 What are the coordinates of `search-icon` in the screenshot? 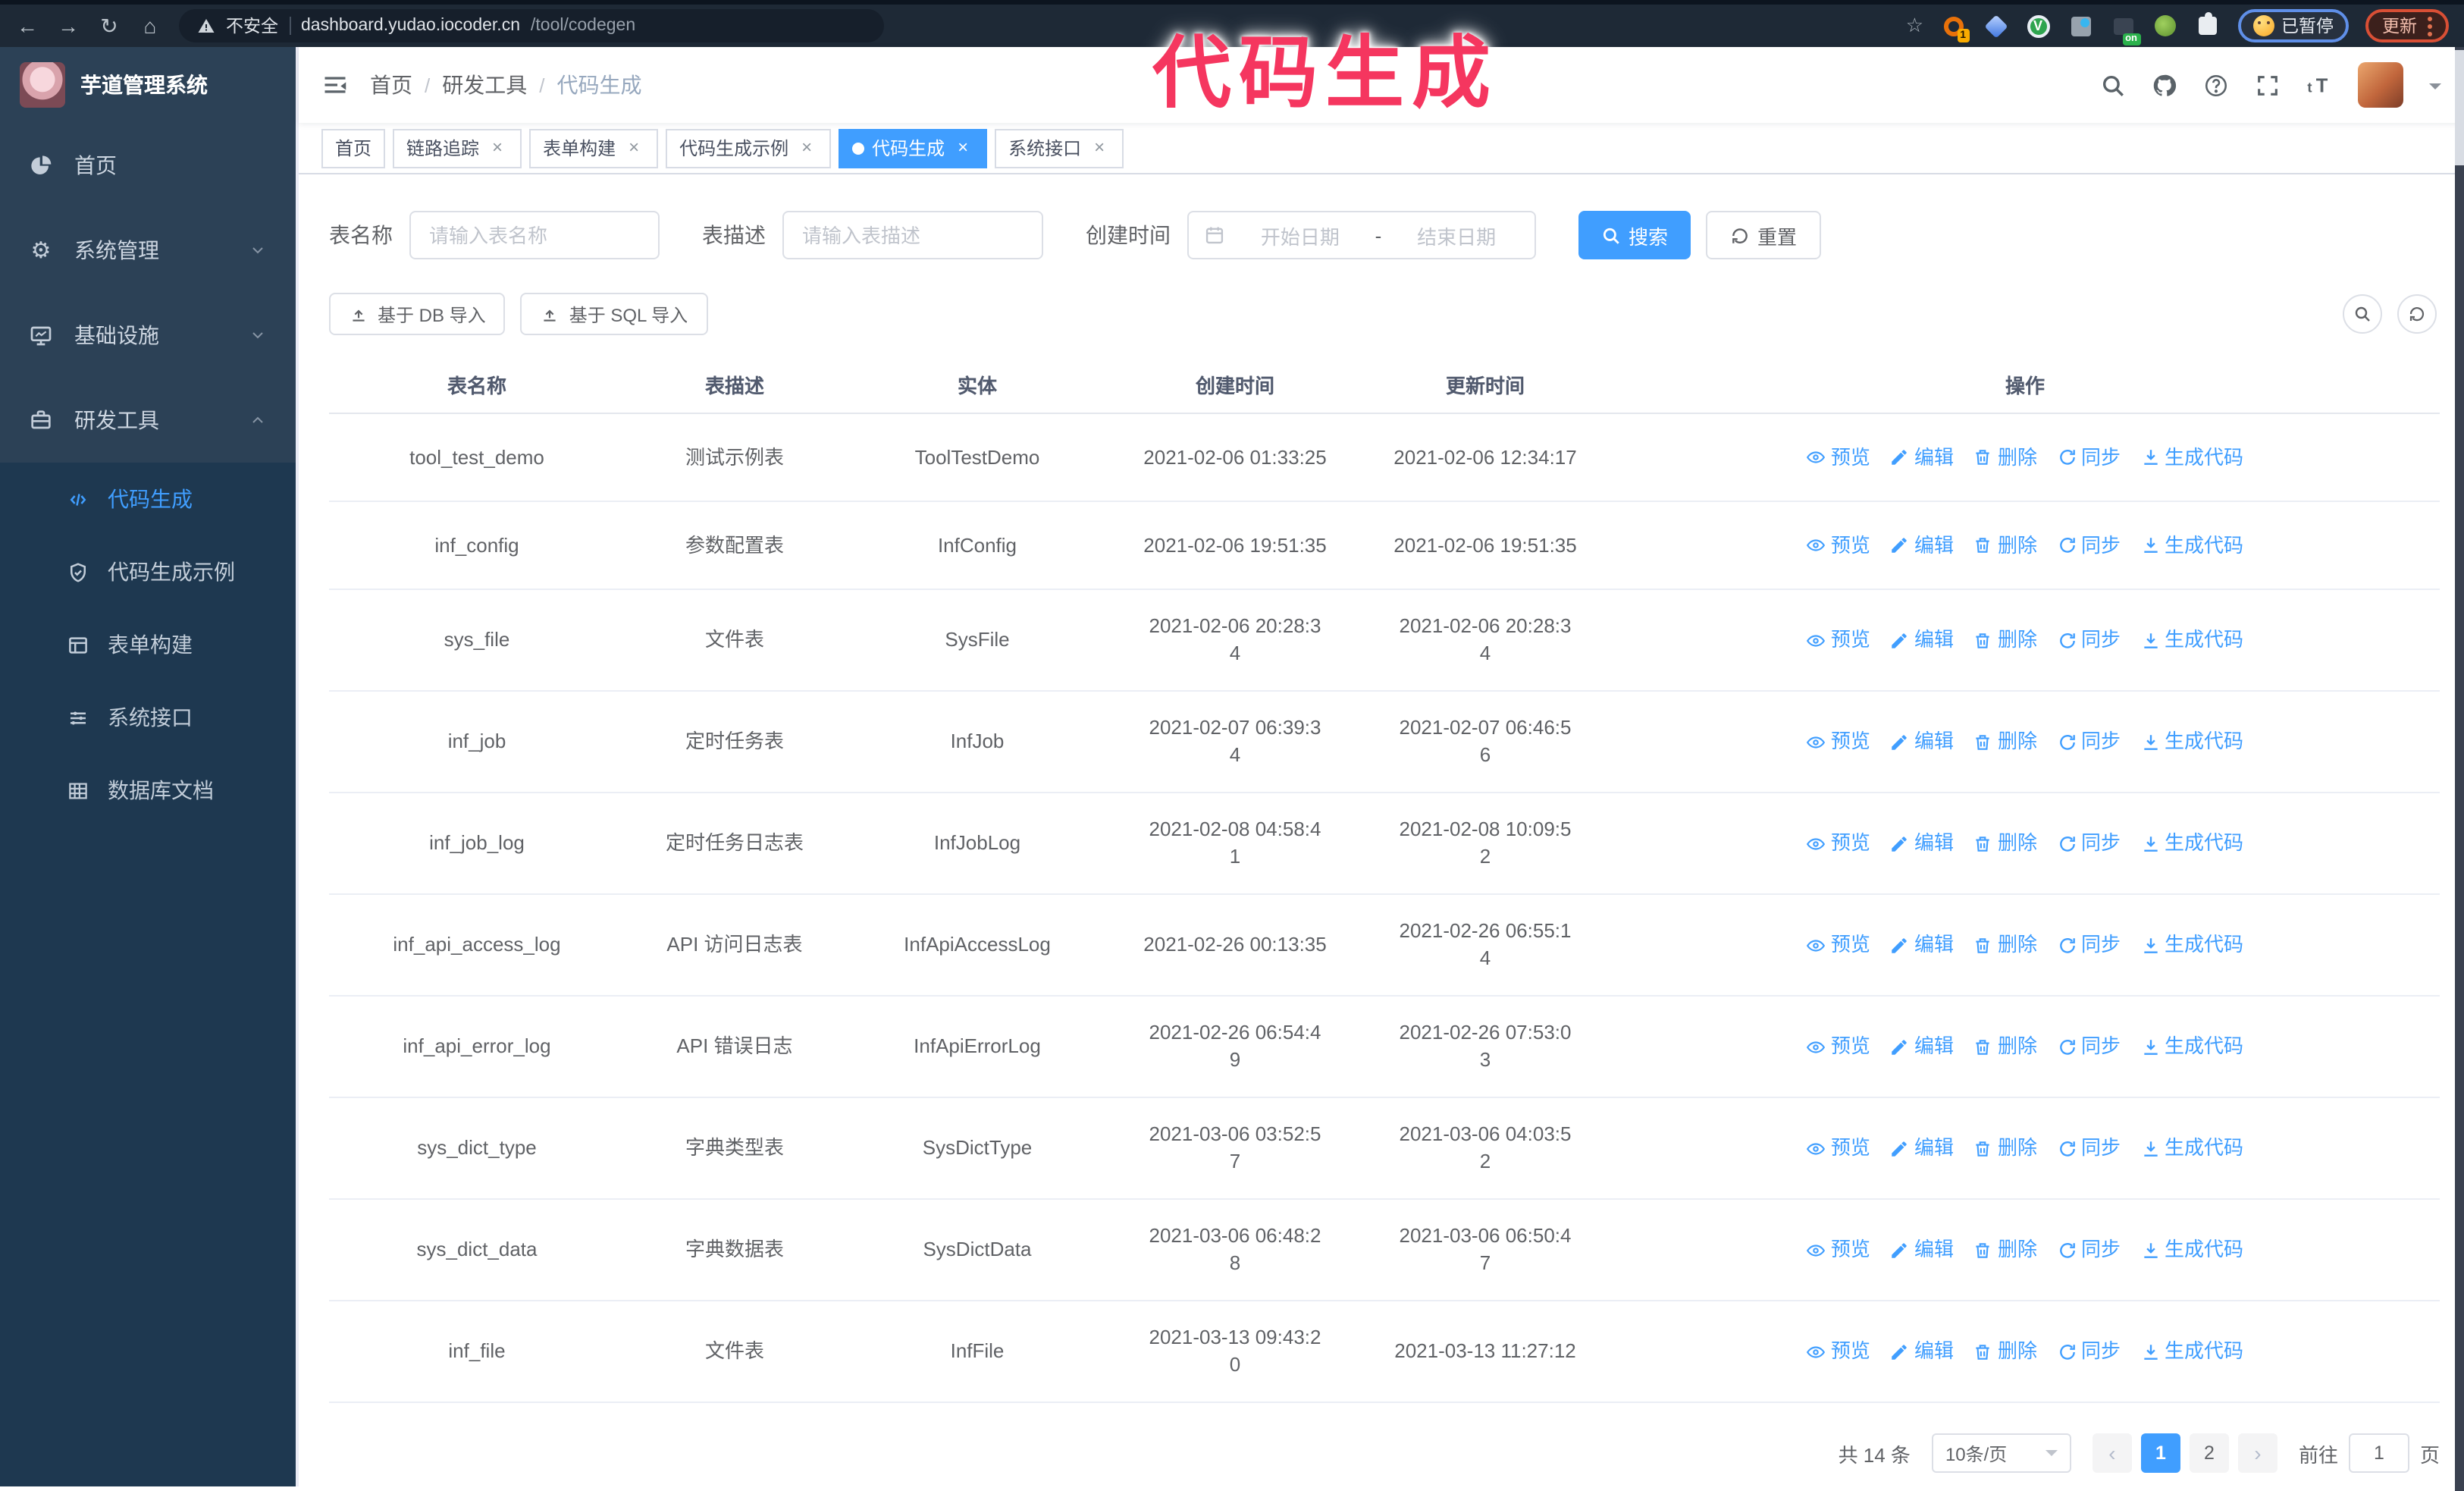 It's located at (2113, 85).